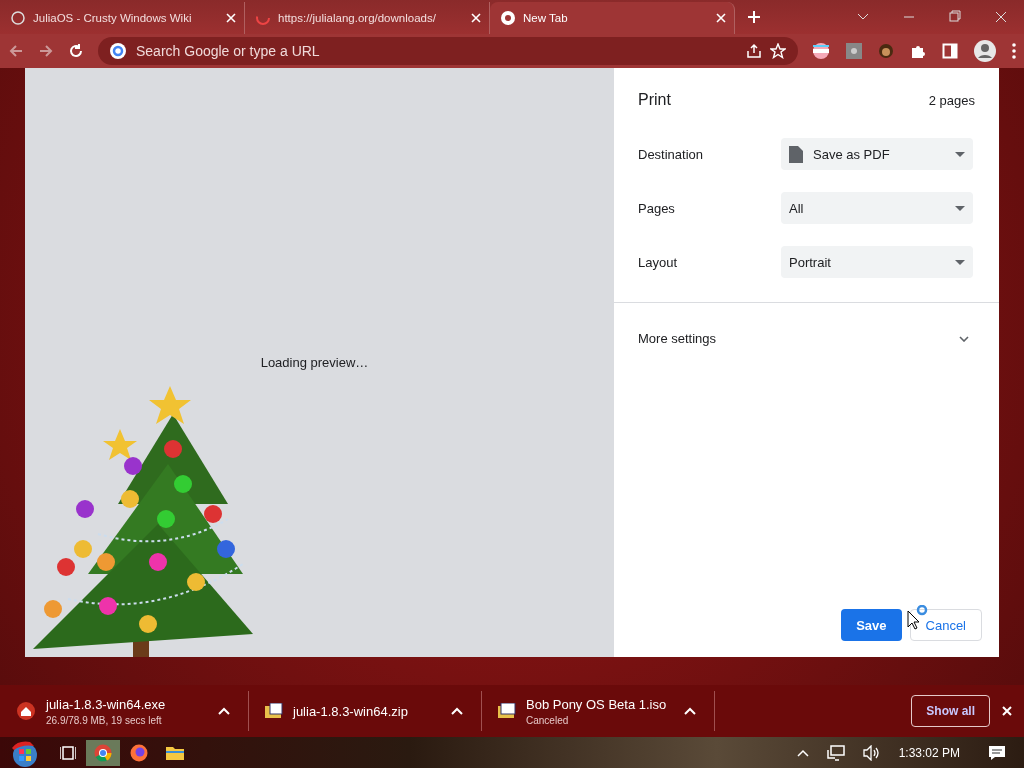 This screenshot has height=768, width=1024. Describe the element at coordinates (600, 704) in the screenshot. I see `download-filename: Bob Pony OS Beta 1.iso` at that location.